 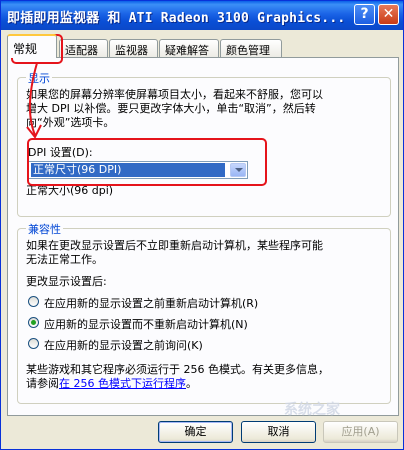 I want to click on tab-troubleshoot: 疑难解答, so click(x=189, y=48).